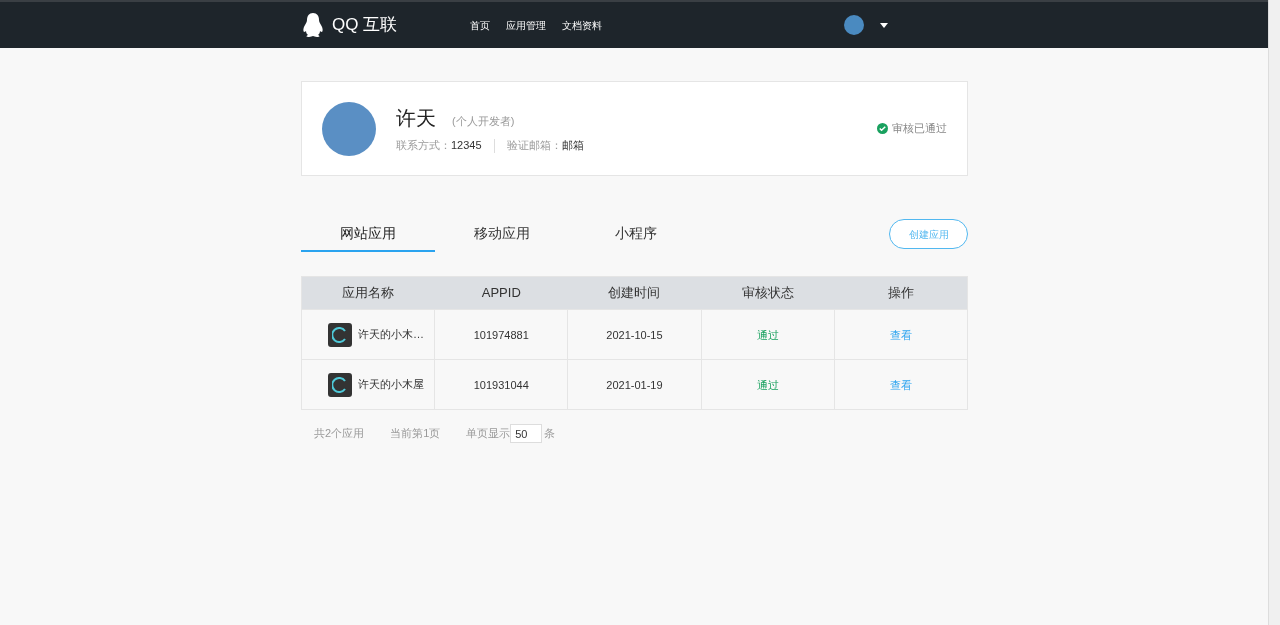  What do you see at coordinates (550, 434) in the screenshot?
I see `page-size-unit: 条` at bounding box center [550, 434].